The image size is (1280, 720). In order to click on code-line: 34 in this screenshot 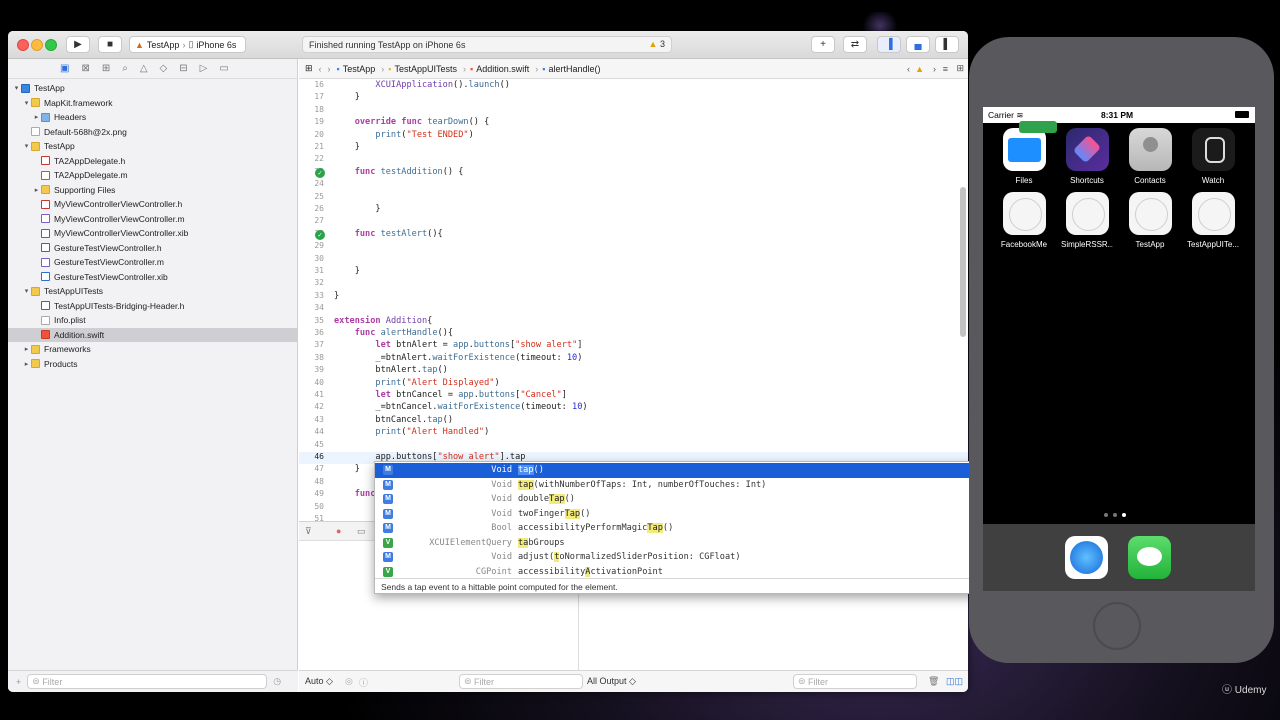, I will do `click(633, 309)`.